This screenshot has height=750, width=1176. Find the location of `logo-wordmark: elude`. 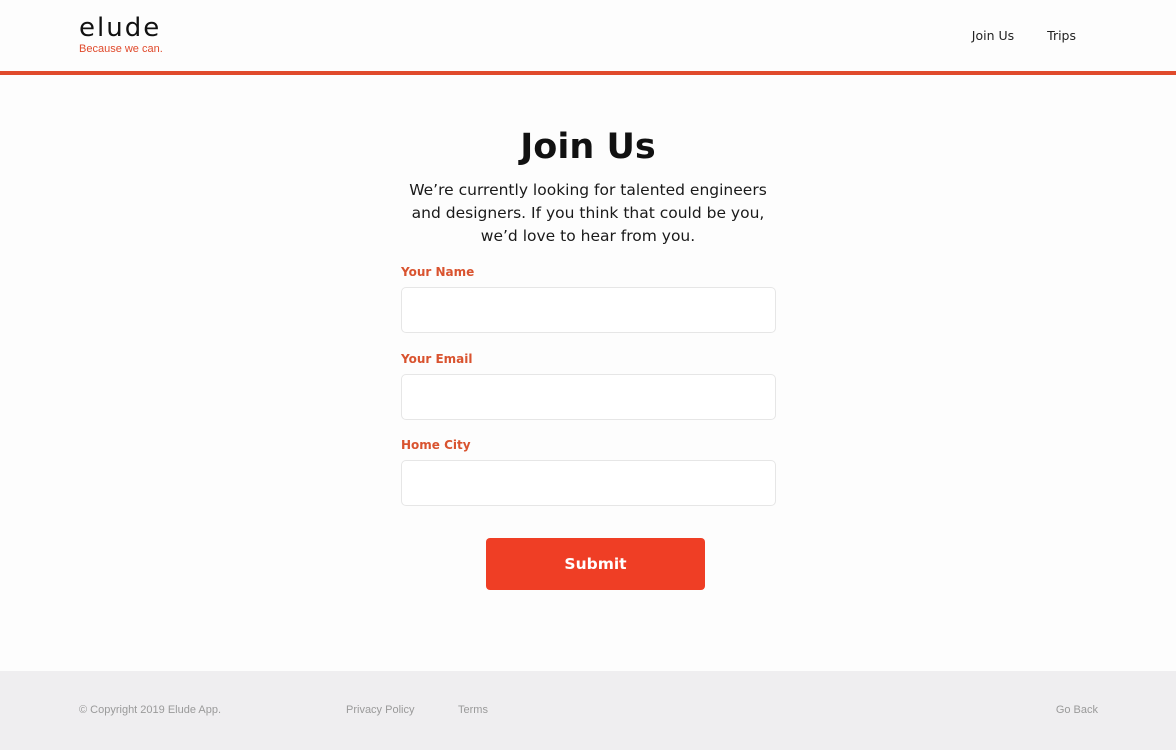

logo-wordmark: elude is located at coordinates (121, 28).